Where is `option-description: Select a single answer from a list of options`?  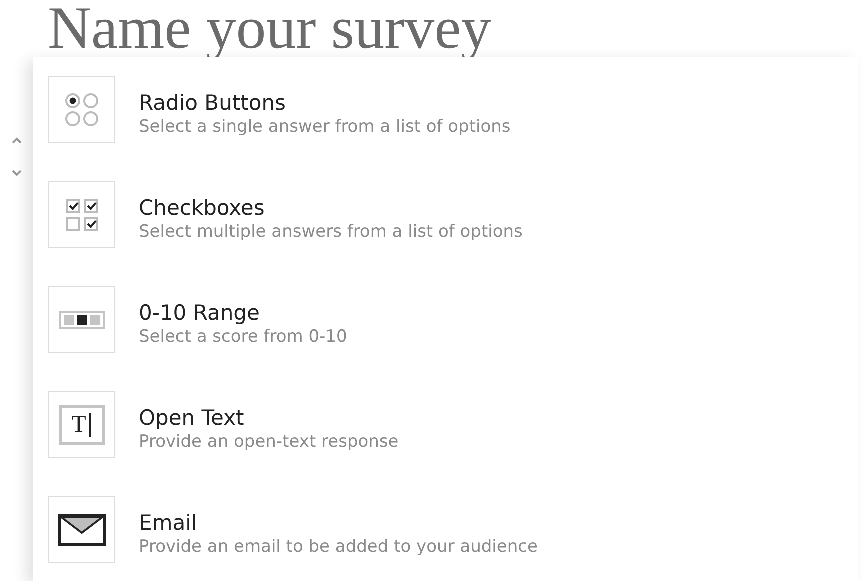 option-description: Select a single answer from a list of options is located at coordinates (325, 127).